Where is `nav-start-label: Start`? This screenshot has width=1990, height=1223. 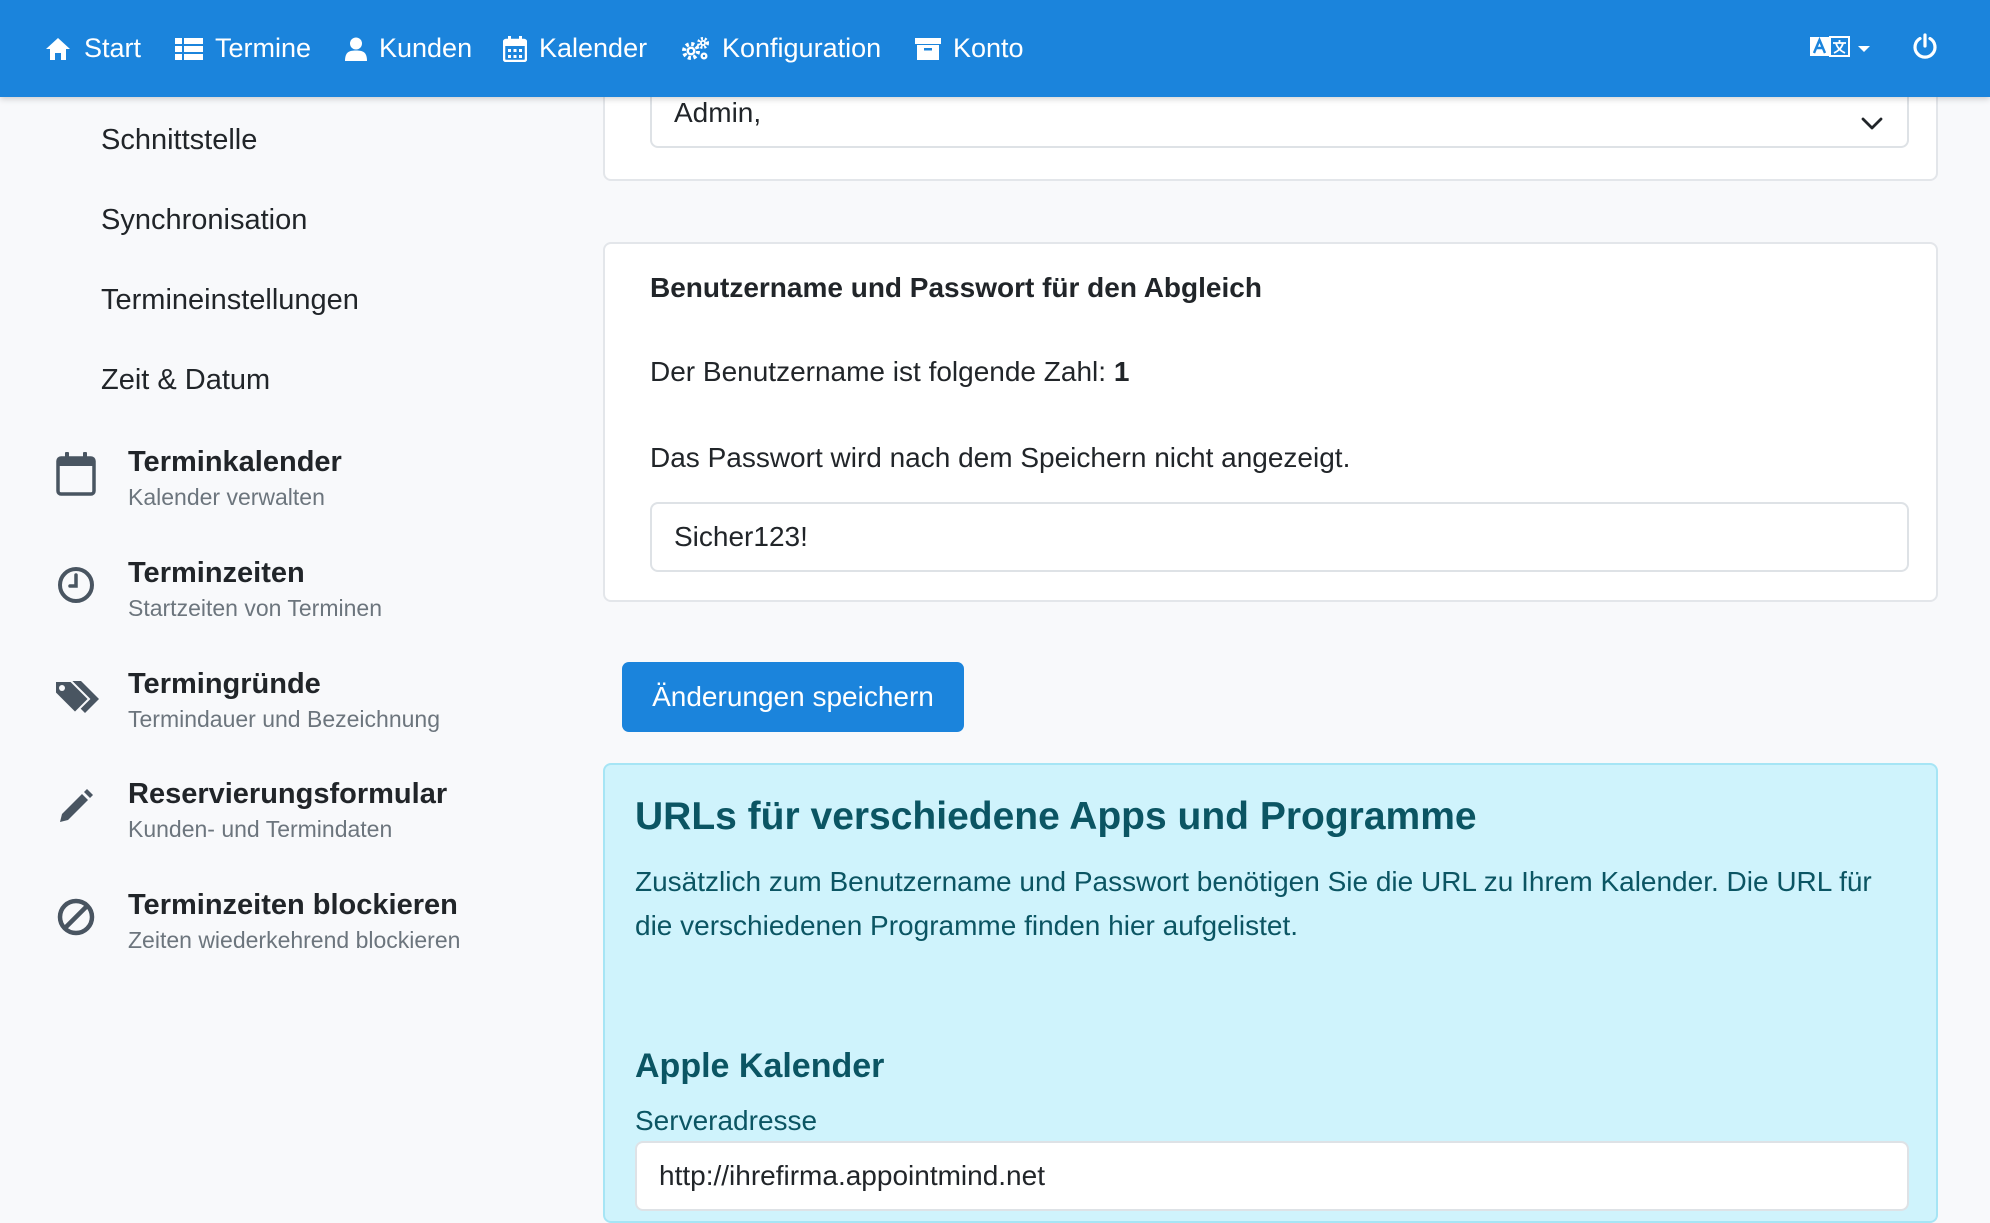 nav-start-label: Start is located at coordinates (113, 48).